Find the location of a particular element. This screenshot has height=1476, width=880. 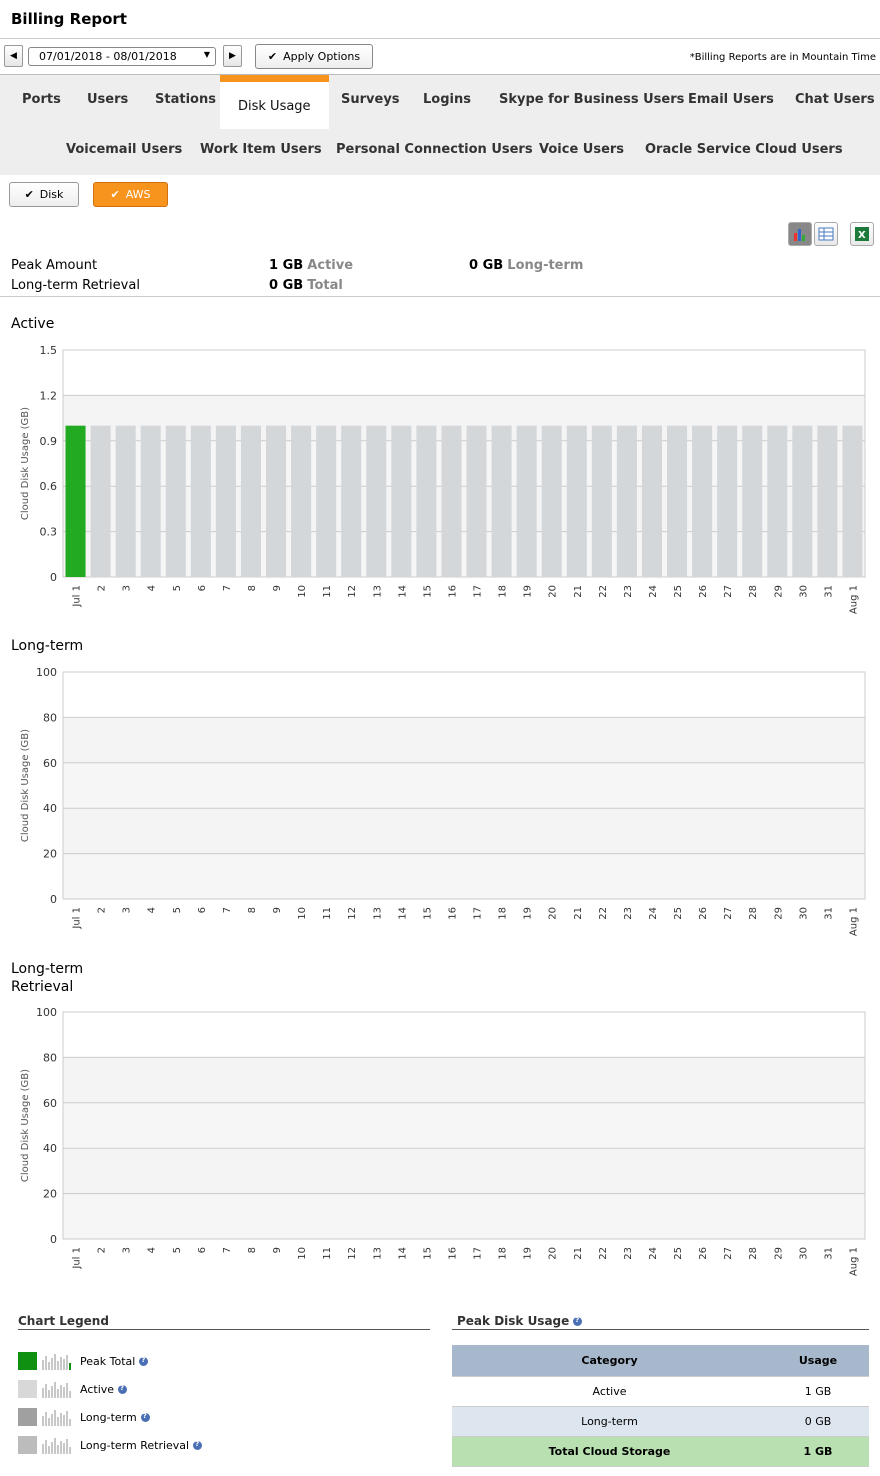

active-chart-title: Active is located at coordinates (33, 324).